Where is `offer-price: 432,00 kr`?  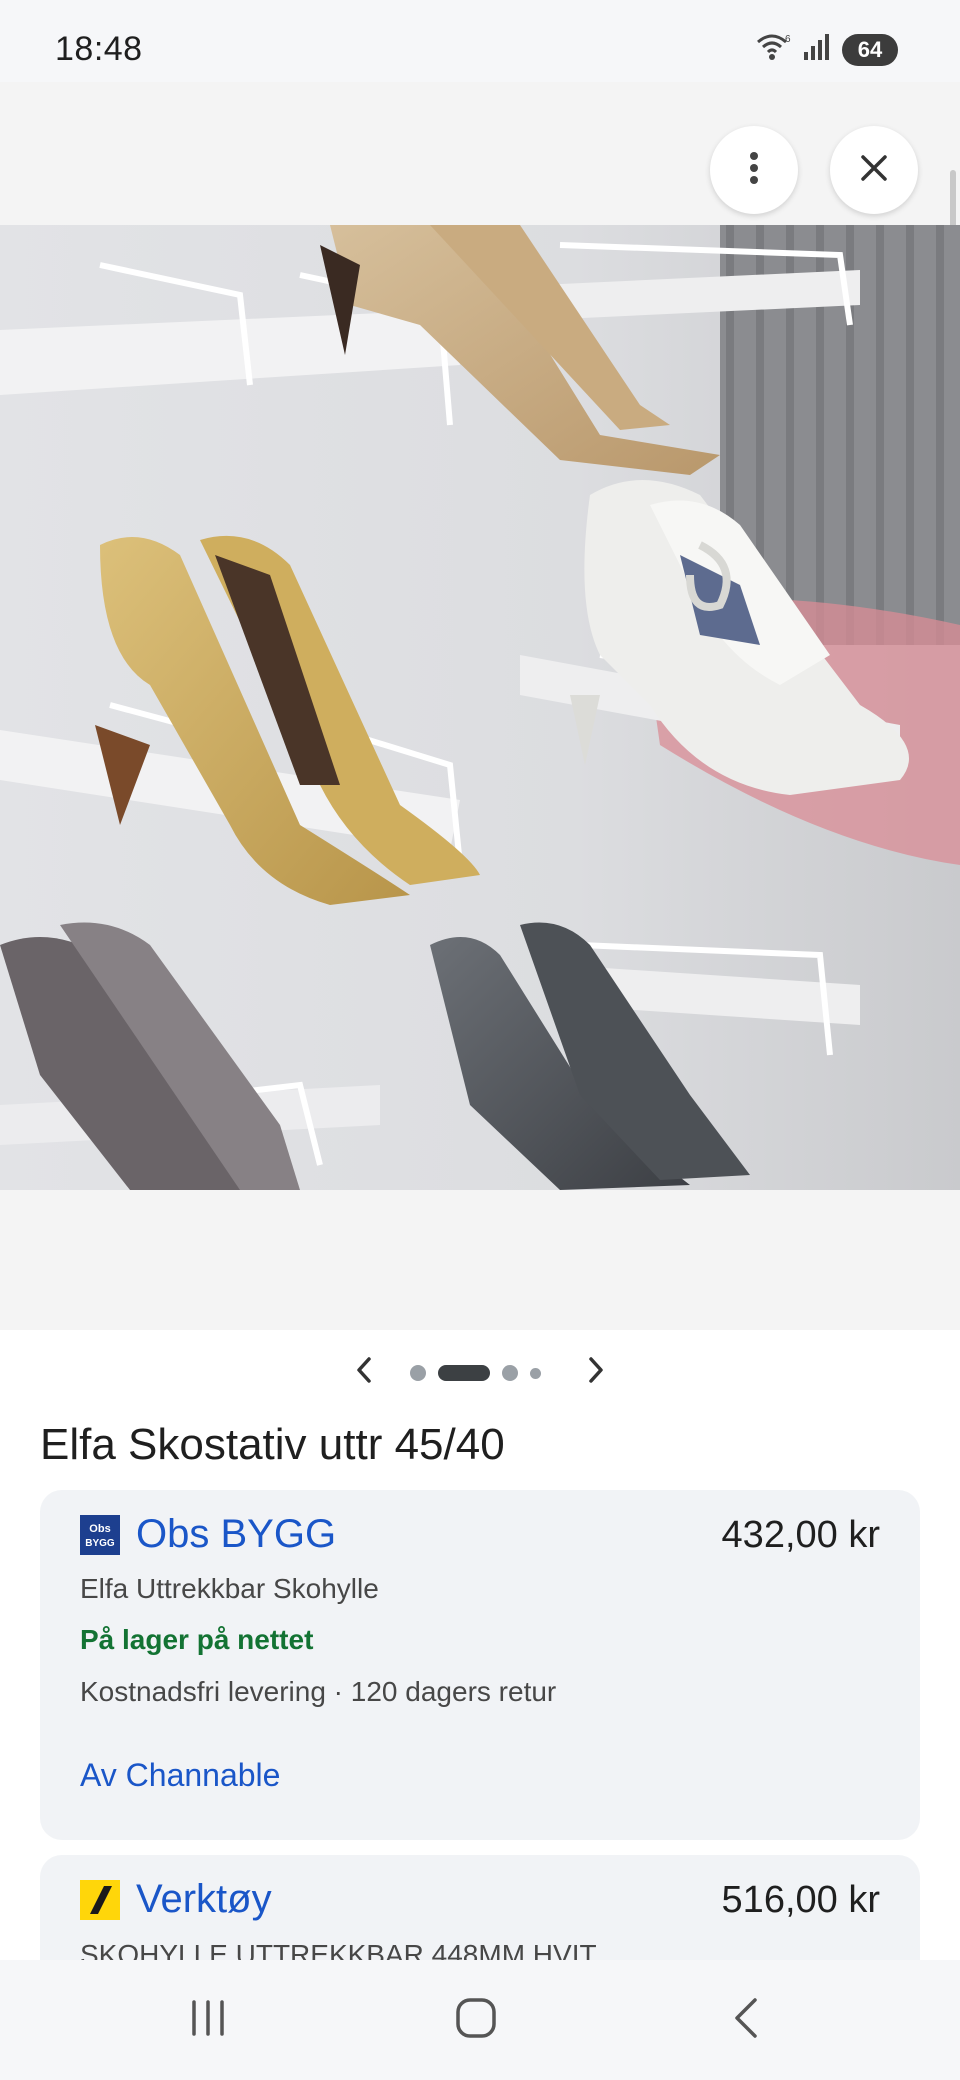
offer-price: 432,00 kr is located at coordinates (800, 1535).